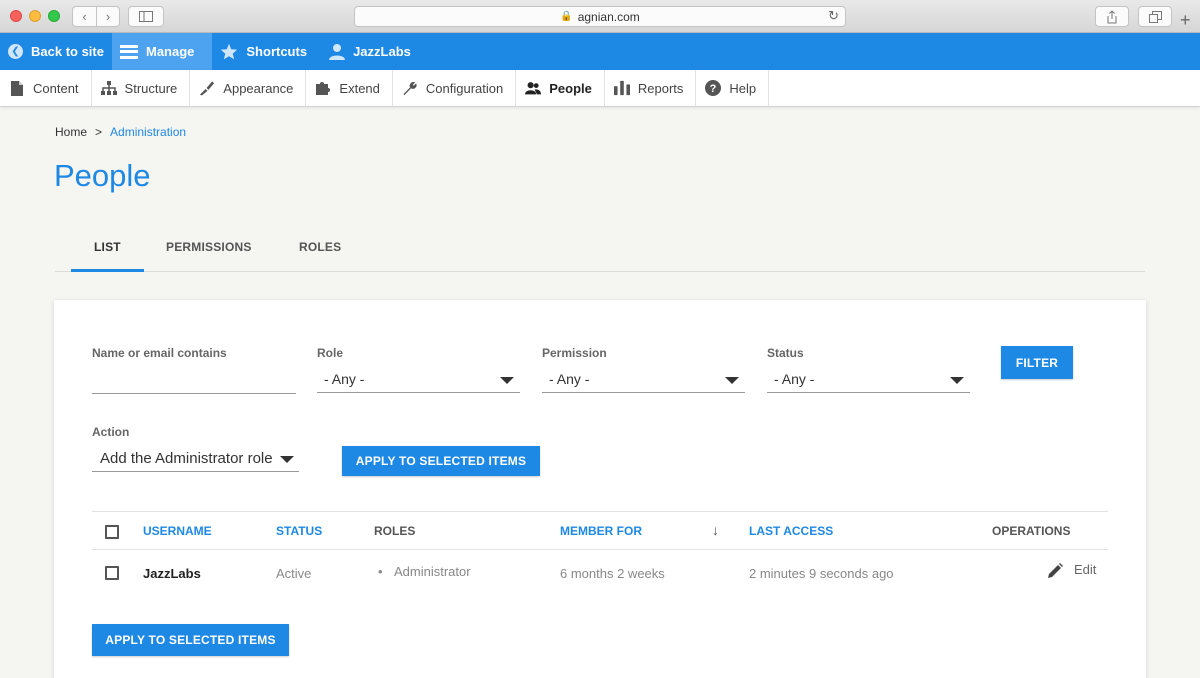  What do you see at coordinates (833, 16) in the screenshot?
I see `reload-icon: ↻` at bounding box center [833, 16].